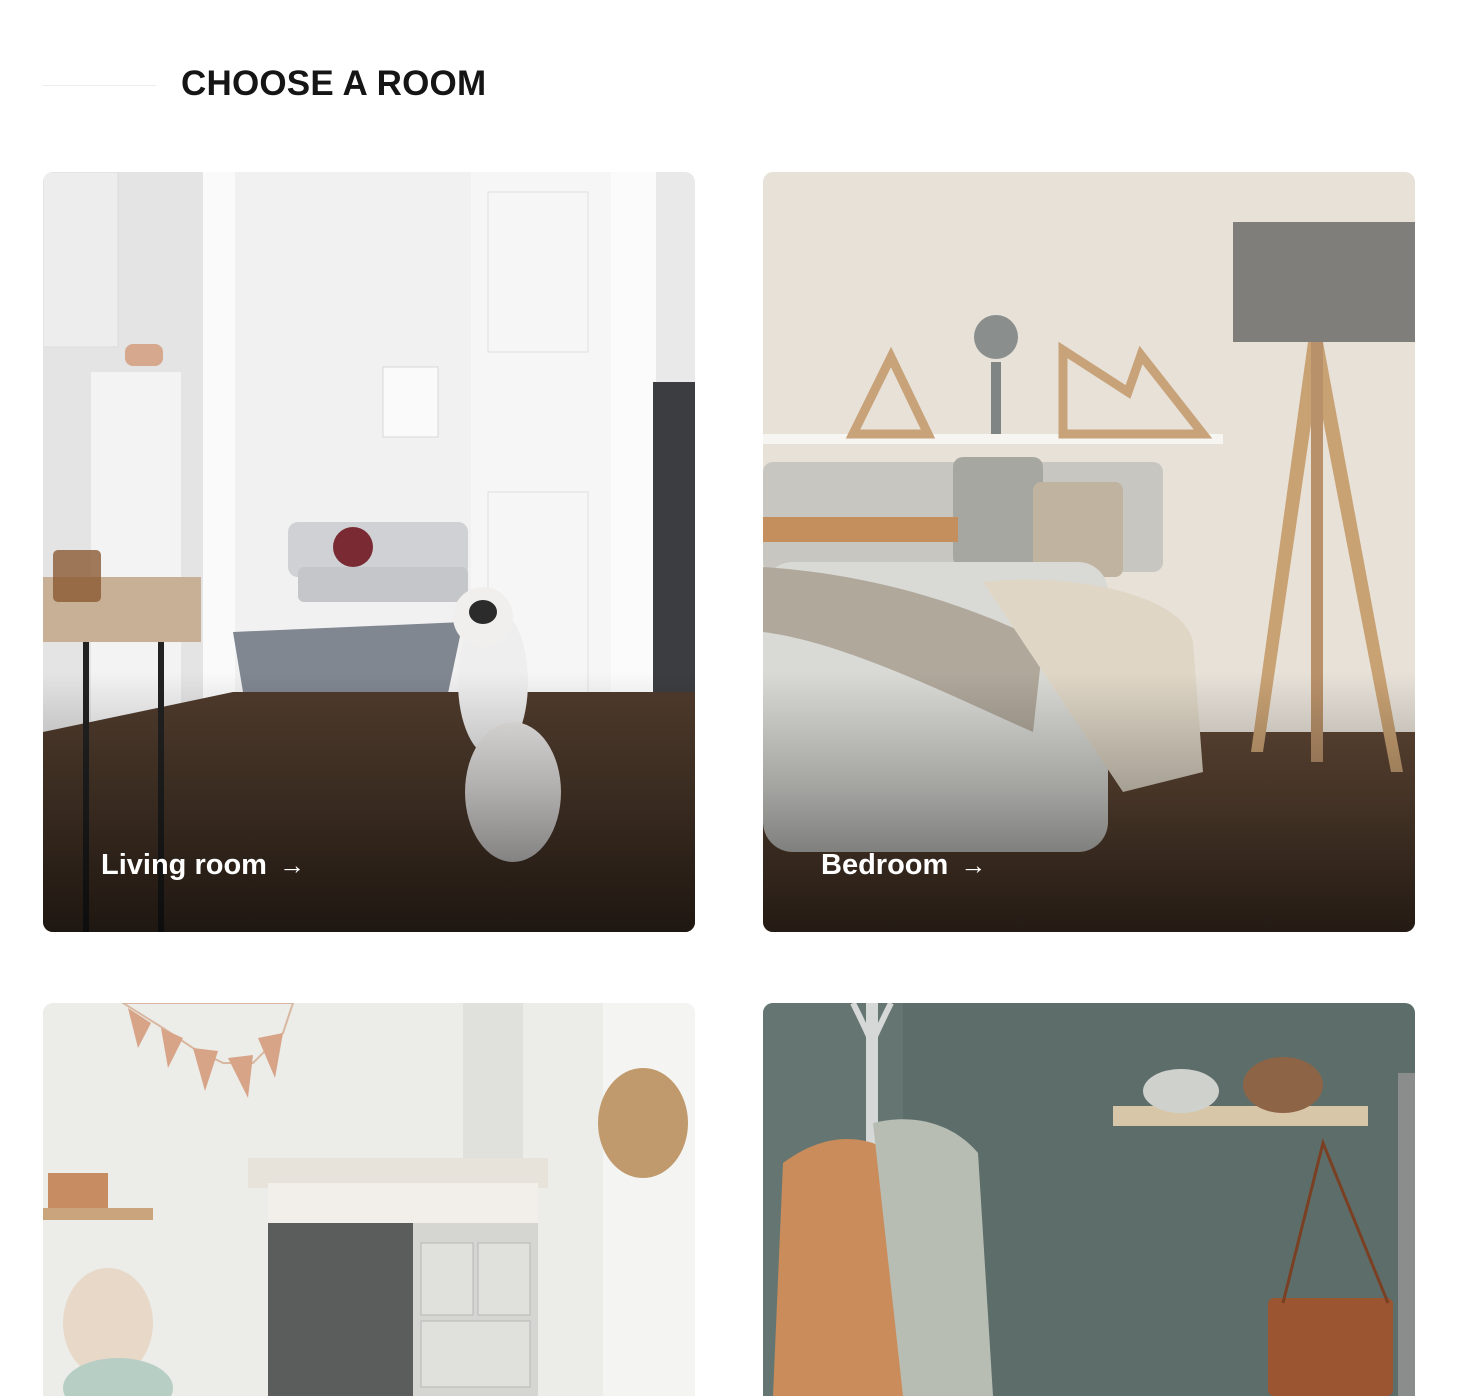 This screenshot has width=1459, height=1396. Describe the element at coordinates (334, 83) in the screenshot. I see `page-title: CHOOSE A ROOM` at that location.